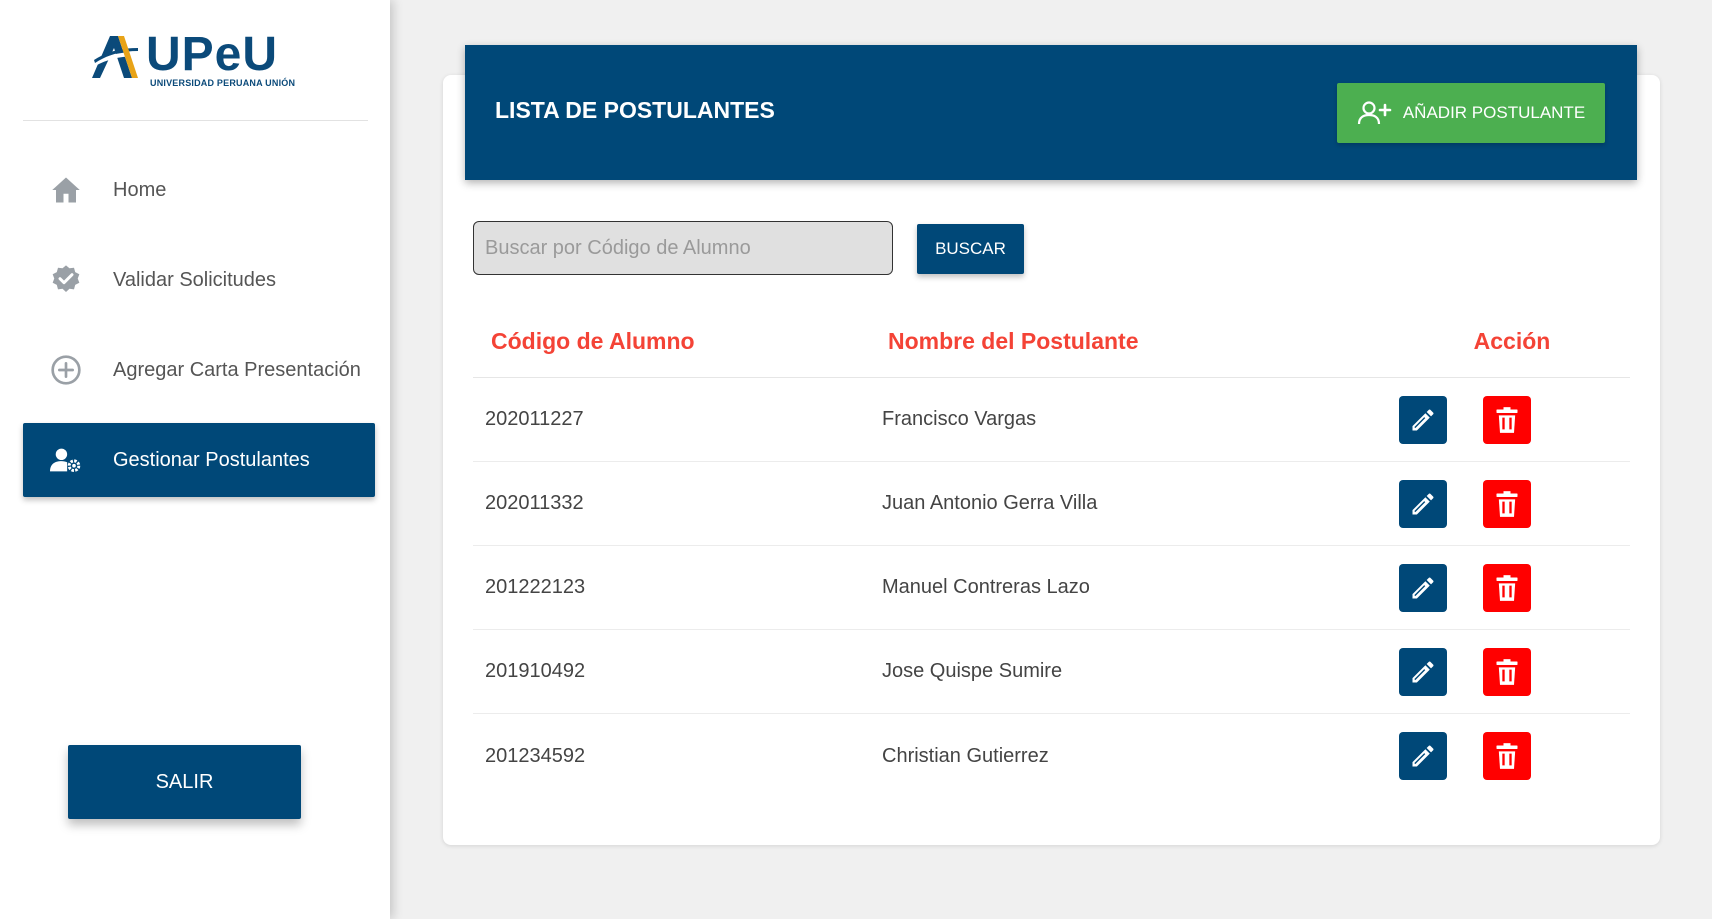 The image size is (1712, 919). What do you see at coordinates (195, 120) in the screenshot?
I see `sidebar-divider` at bounding box center [195, 120].